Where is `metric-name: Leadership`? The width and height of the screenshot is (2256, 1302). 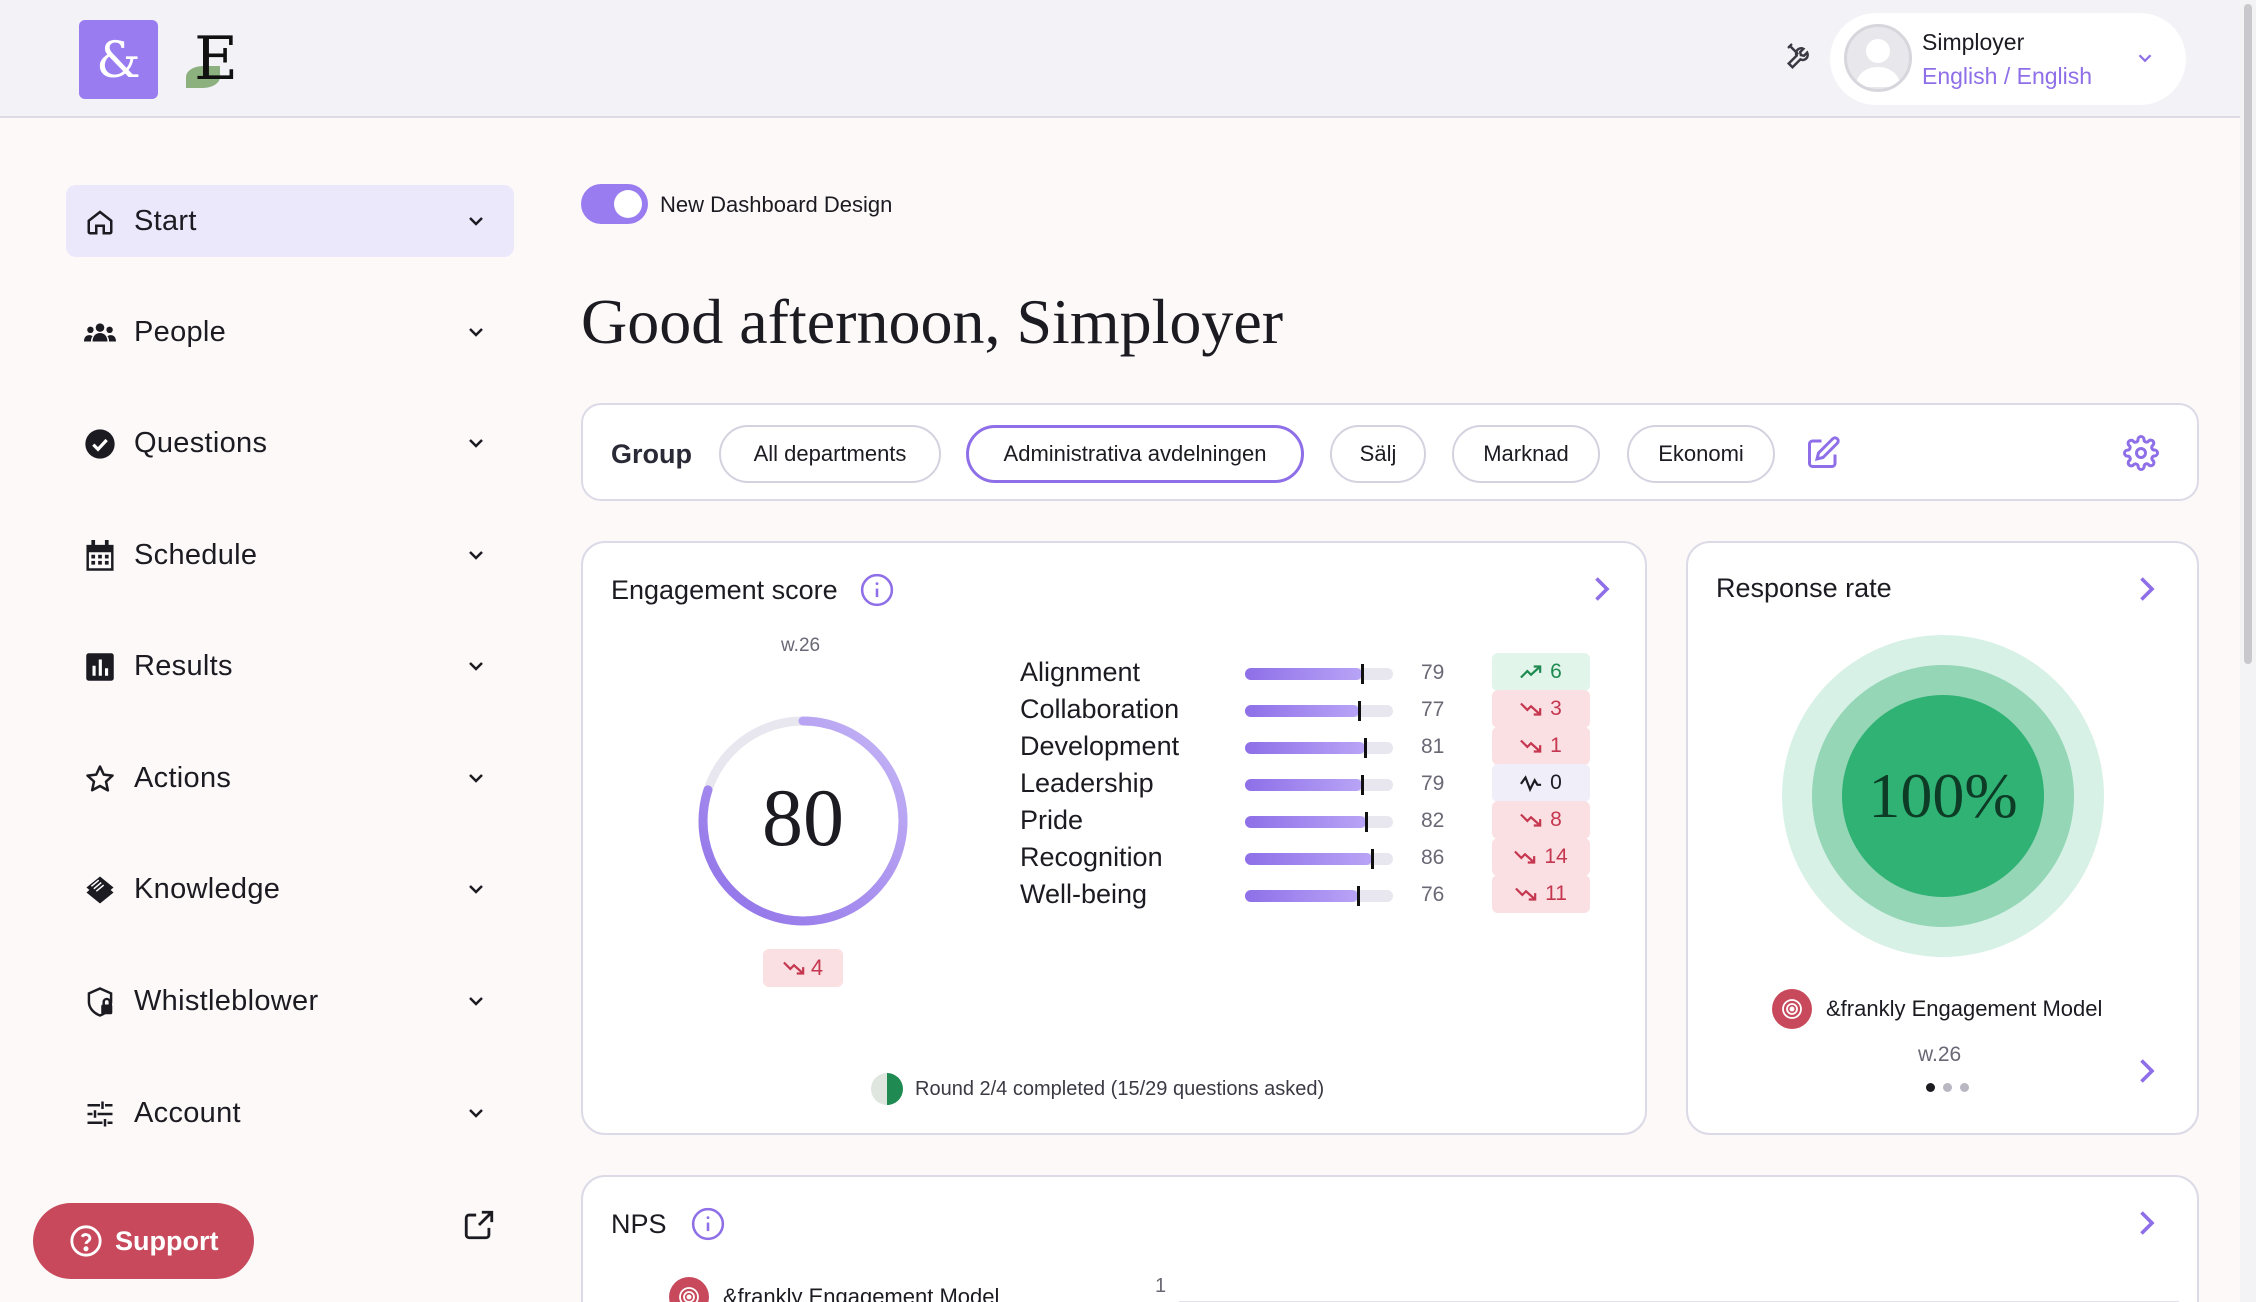
metric-name: Leadership is located at coordinates (1087, 783).